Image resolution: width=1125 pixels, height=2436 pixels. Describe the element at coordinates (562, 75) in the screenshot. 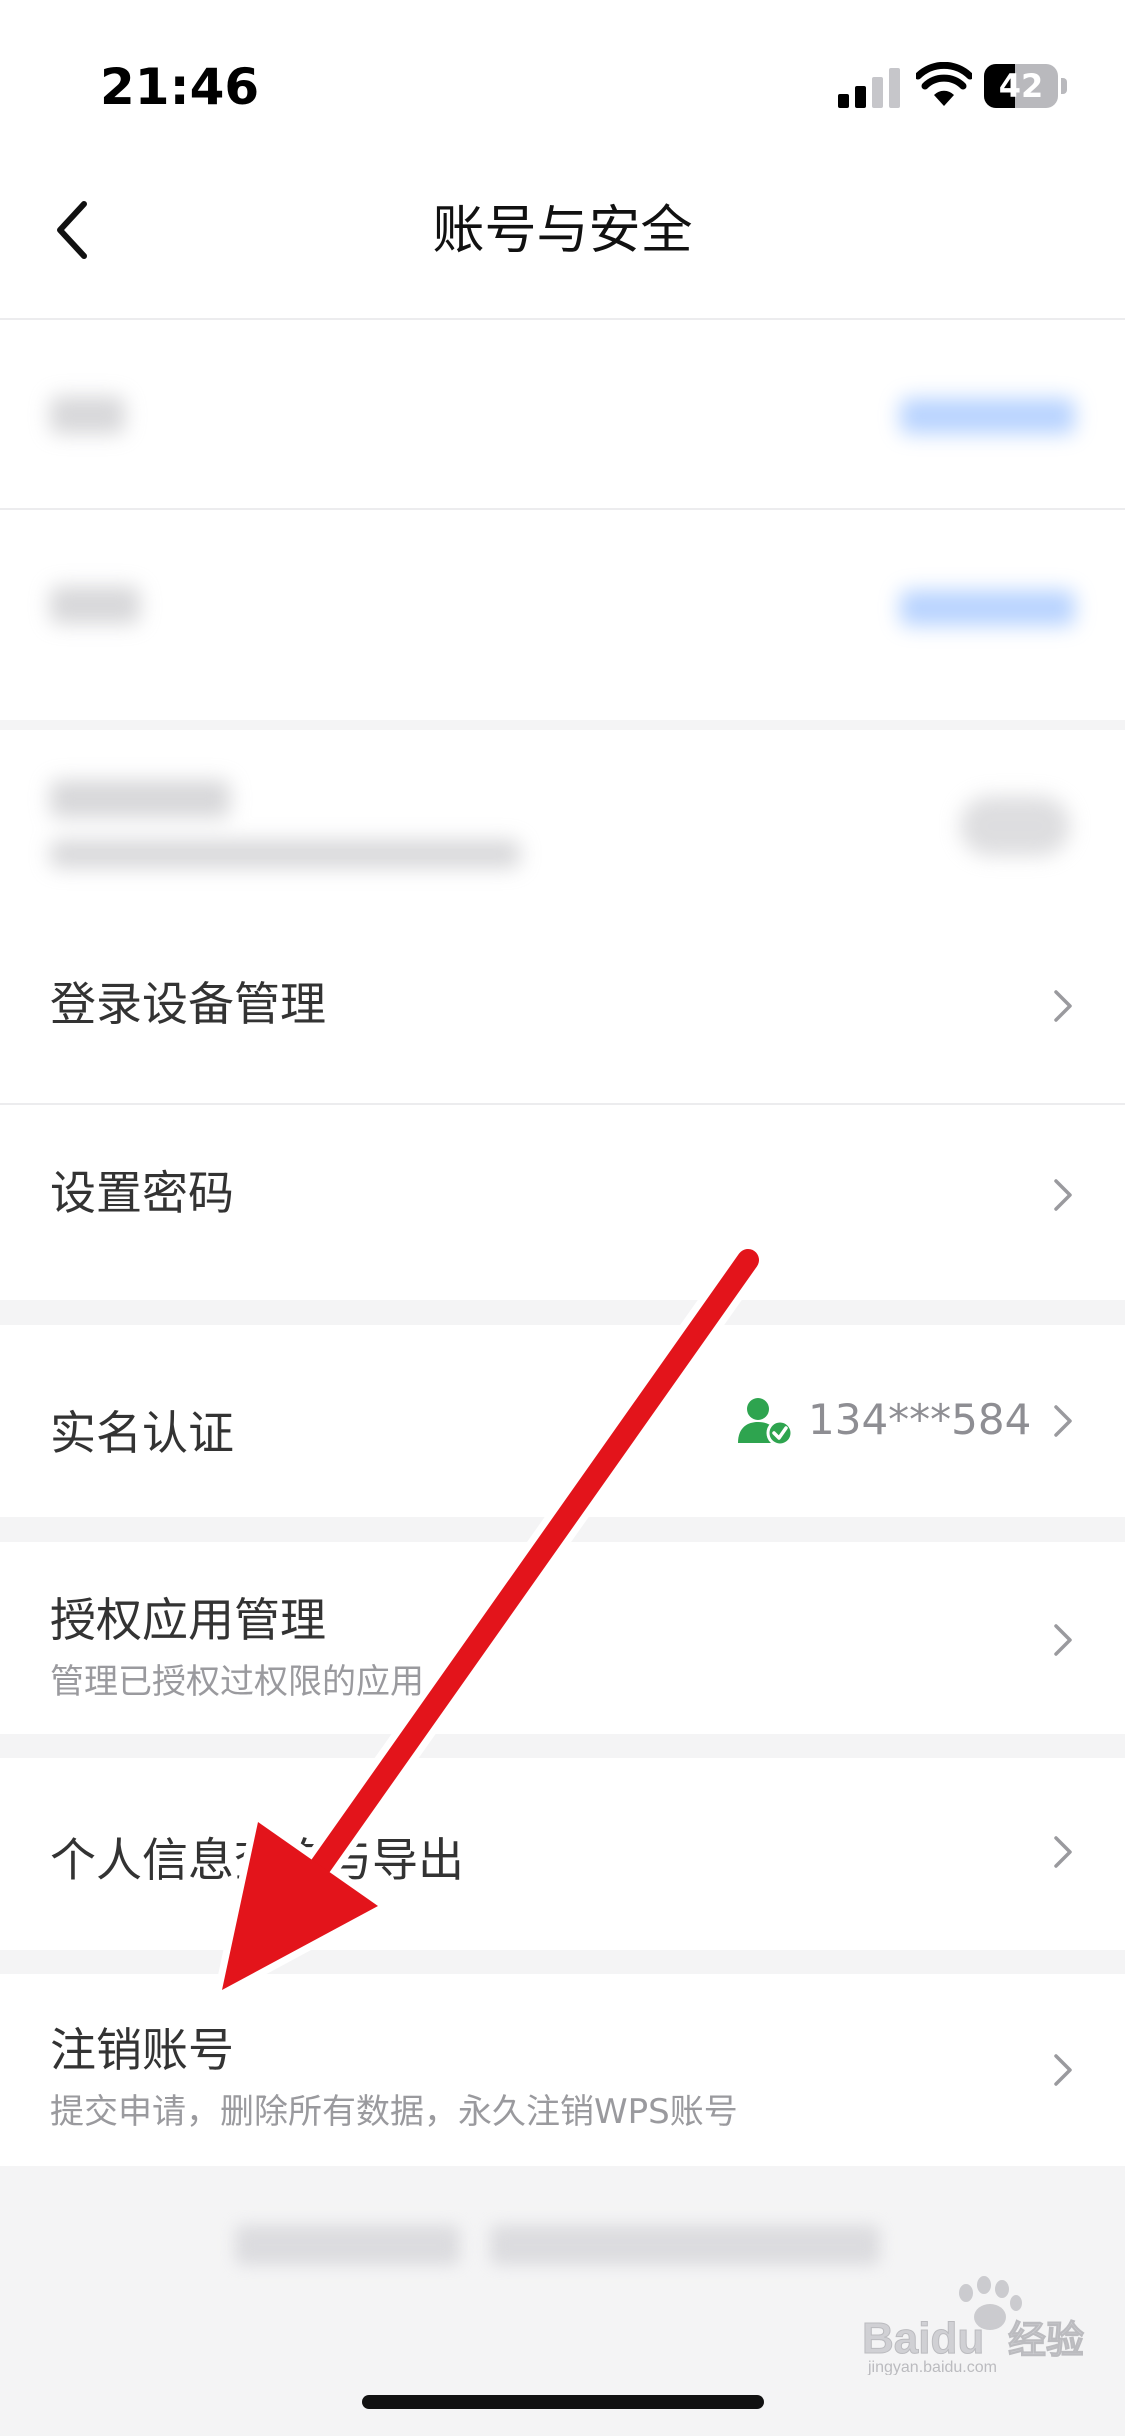

I see `status-bar: 21:46 42` at that location.